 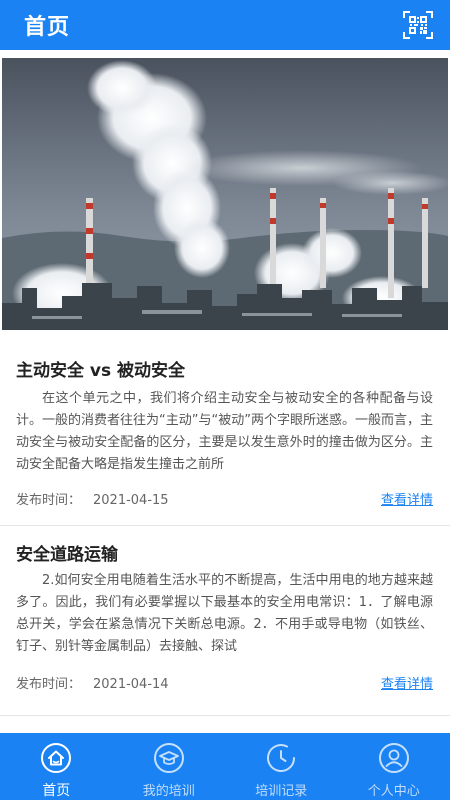 What do you see at coordinates (131, 684) in the screenshot?
I see `date-value: 2021-04-14` at bounding box center [131, 684].